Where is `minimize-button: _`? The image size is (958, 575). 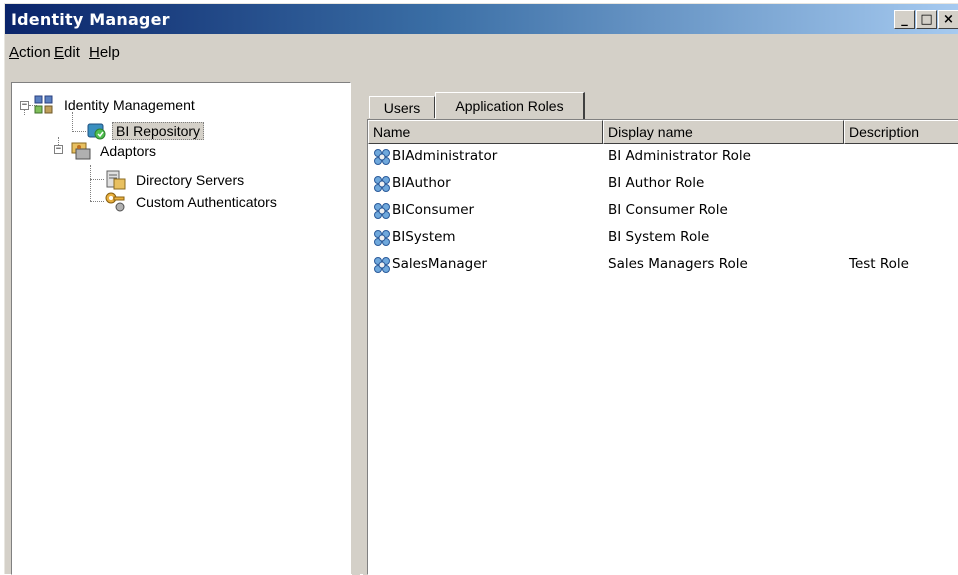 minimize-button: _ is located at coordinates (904, 19).